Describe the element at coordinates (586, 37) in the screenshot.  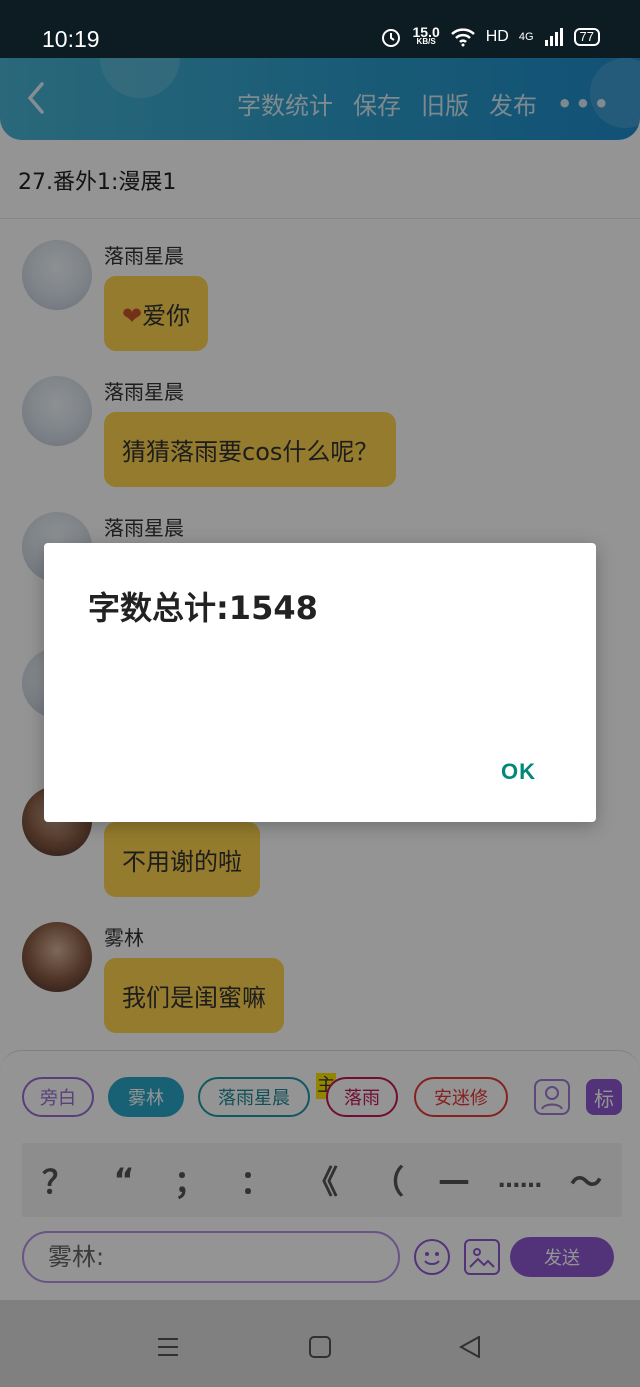
I see `battery-indicator: 77` at that location.